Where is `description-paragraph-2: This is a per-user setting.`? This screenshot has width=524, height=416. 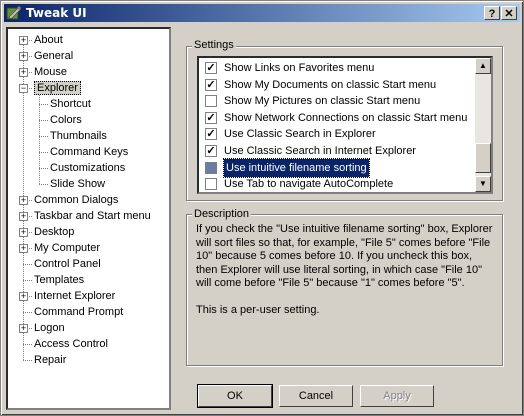 description-paragraph-2: This is a per-user setting. is located at coordinates (258, 309).